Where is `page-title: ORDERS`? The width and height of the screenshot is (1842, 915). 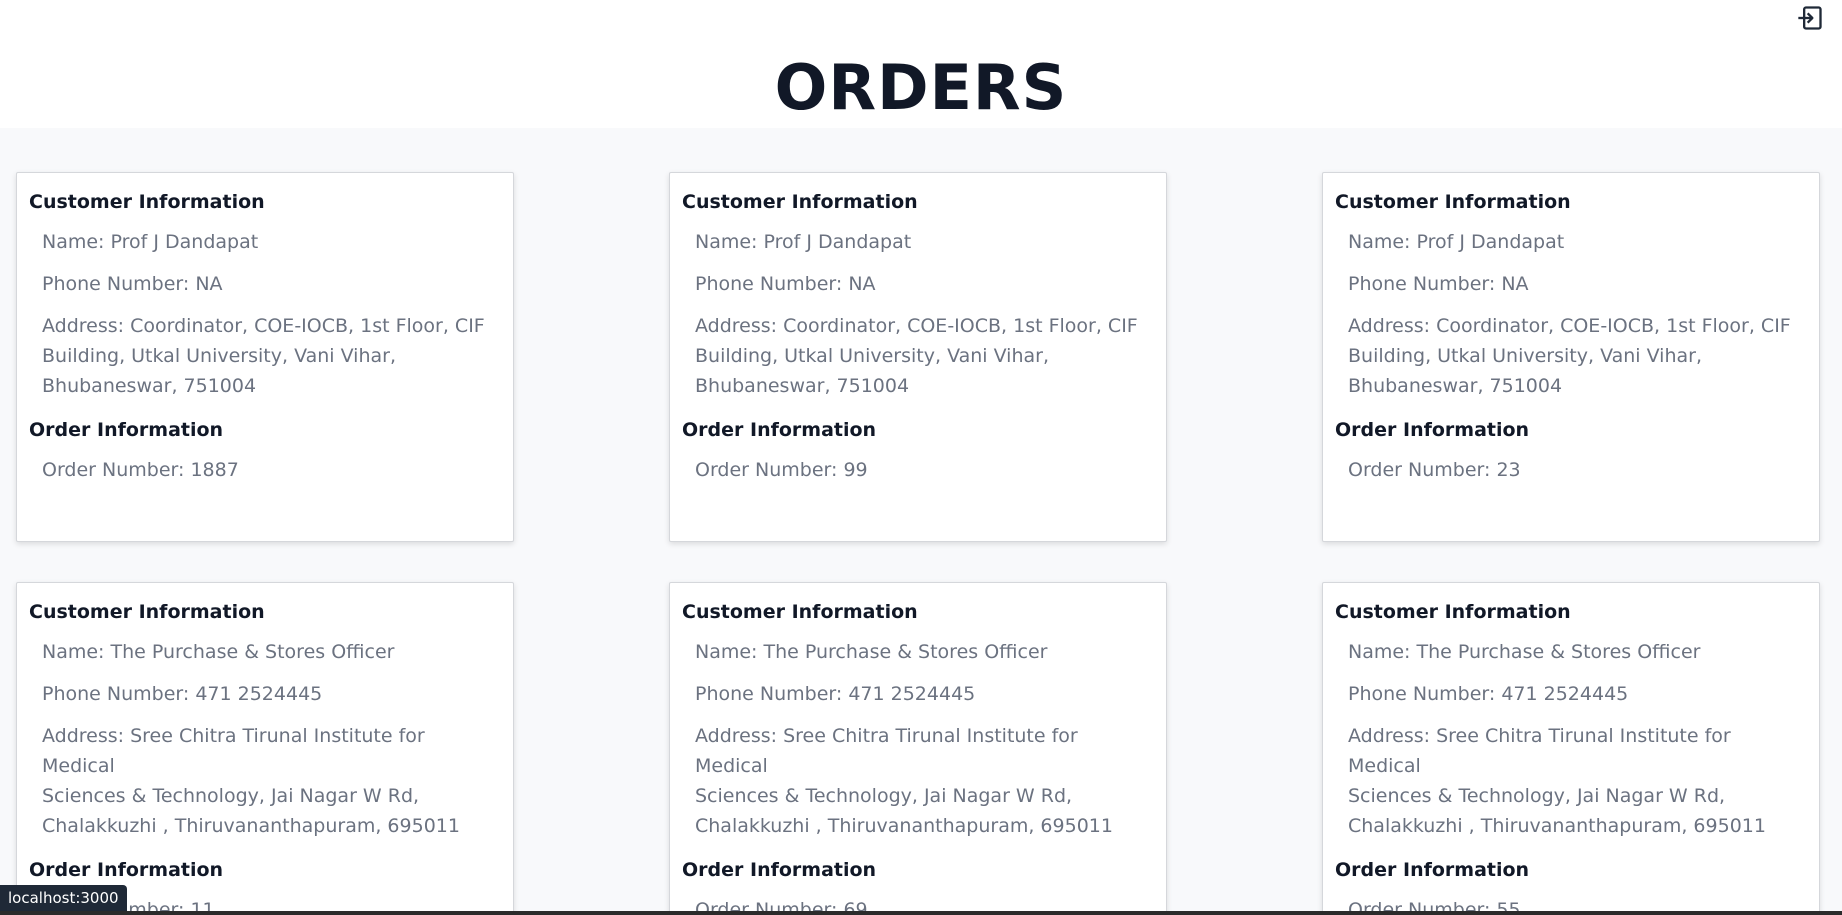 page-title: ORDERS is located at coordinates (921, 87).